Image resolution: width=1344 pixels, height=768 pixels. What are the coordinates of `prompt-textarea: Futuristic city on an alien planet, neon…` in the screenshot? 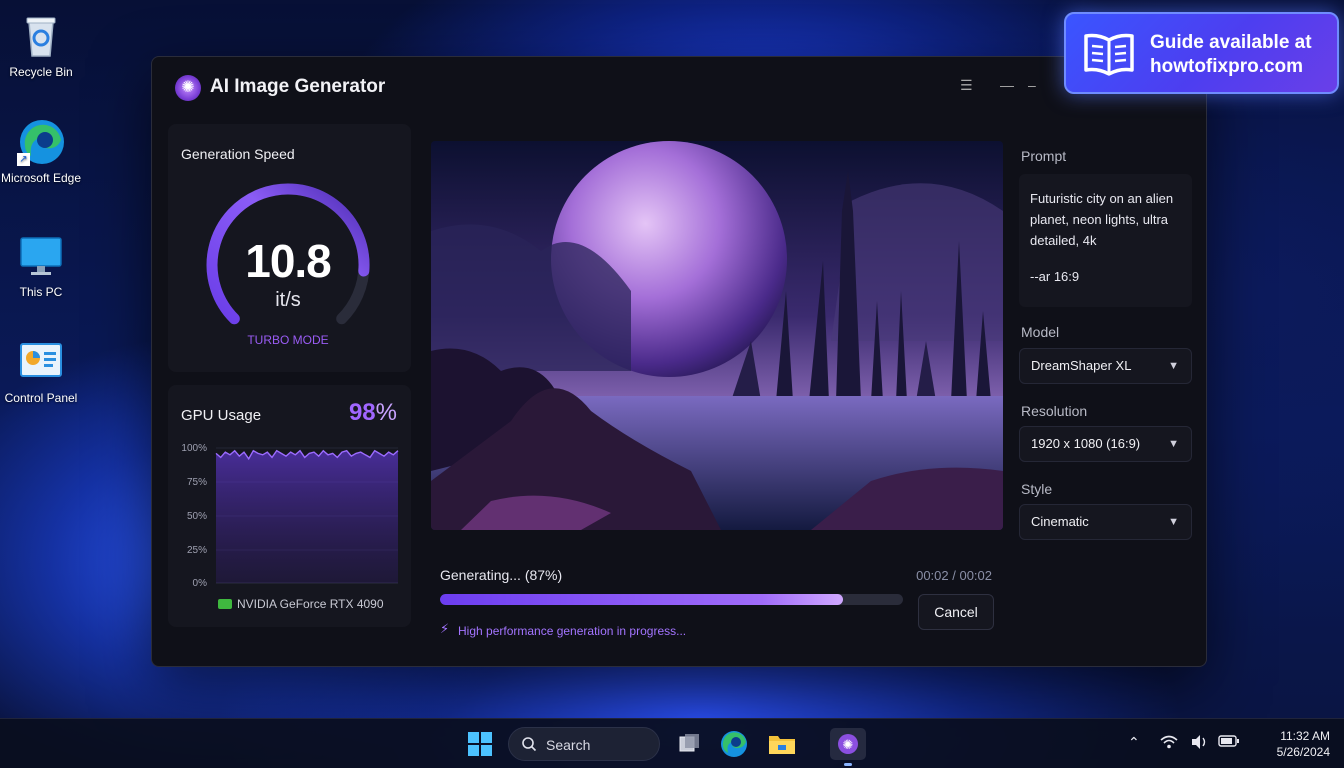 It's located at (1105, 240).